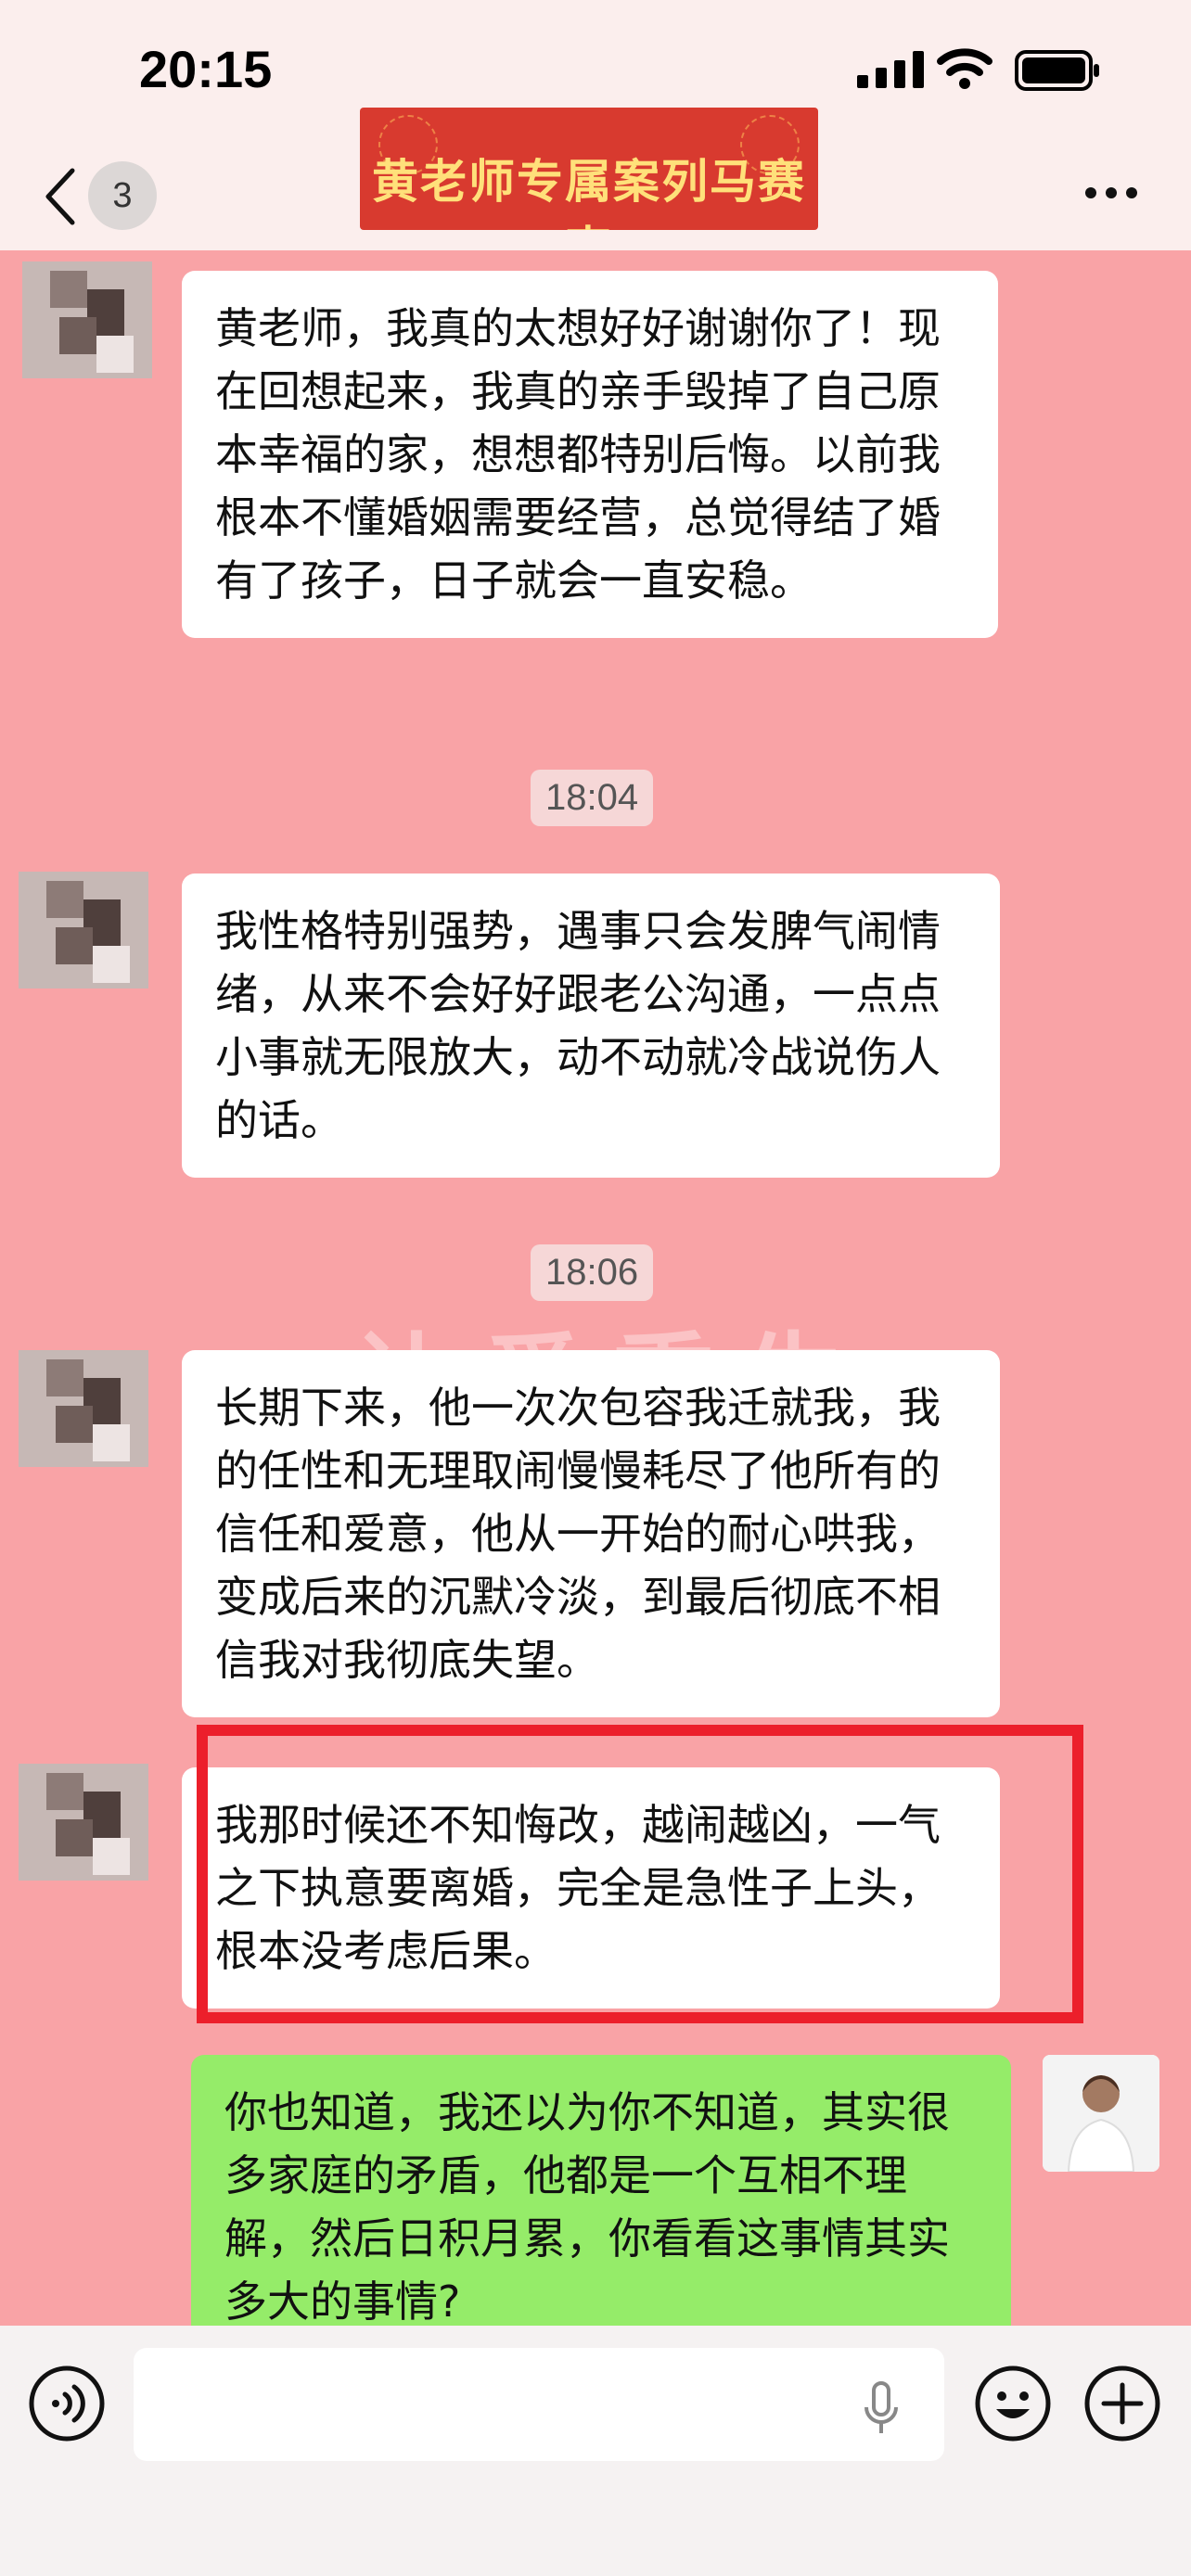  I want to click on wifi-icon, so click(964, 68).